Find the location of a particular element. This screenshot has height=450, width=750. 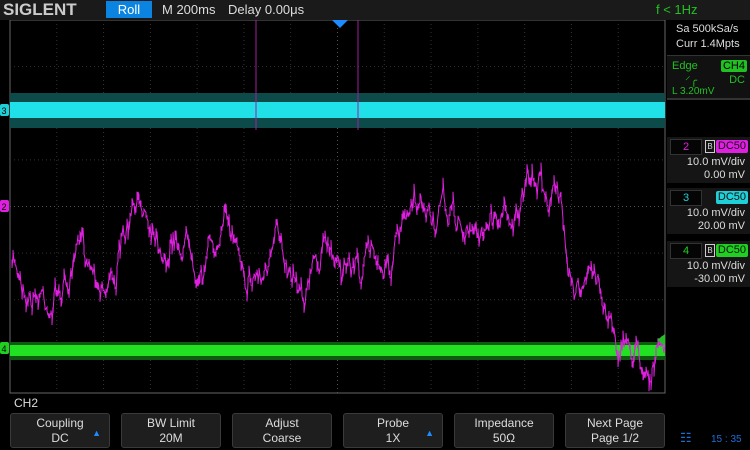

ch4-panel: 4 B DC50 10.0 mV/div -30.00 mV is located at coordinates (708, 264).